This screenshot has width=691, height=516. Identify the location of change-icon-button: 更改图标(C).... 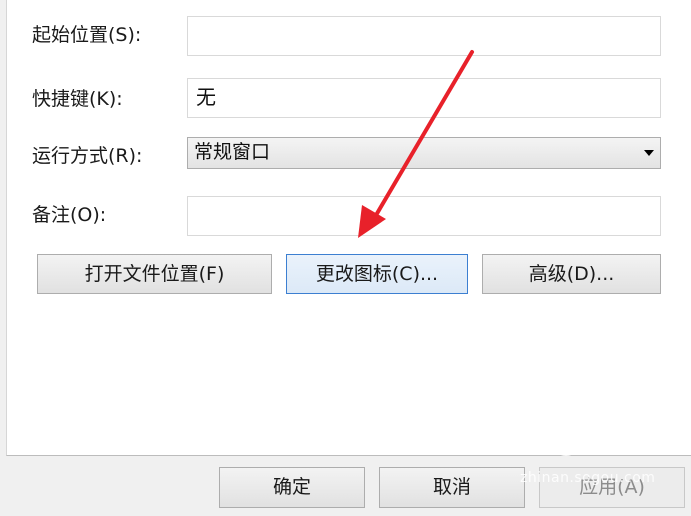
(377, 274).